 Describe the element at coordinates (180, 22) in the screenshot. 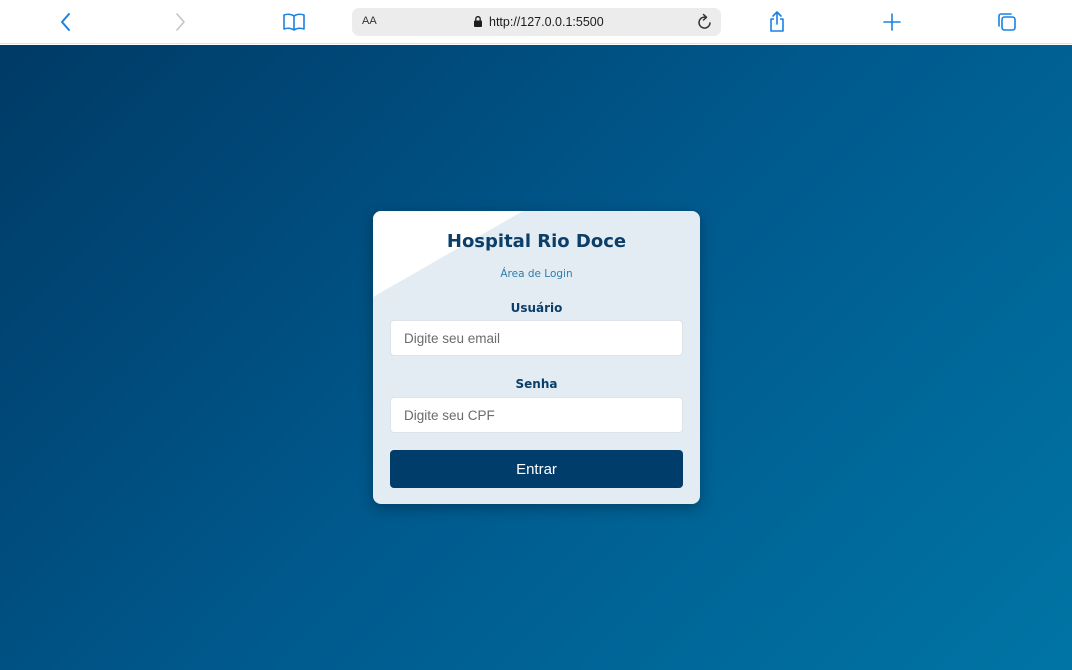

I see `forward-icon` at that location.